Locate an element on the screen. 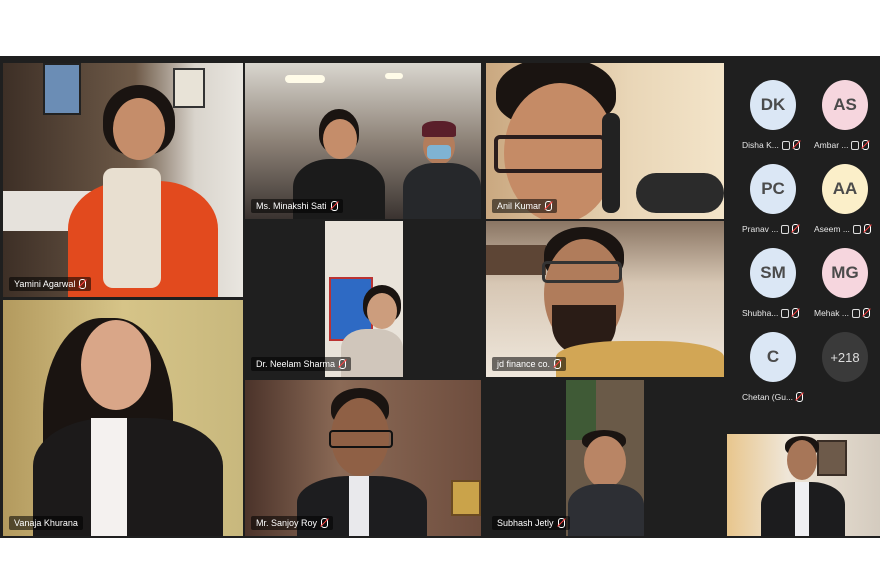 The image size is (880, 588). more-participants-button: +218 is located at coordinates (840, 374).